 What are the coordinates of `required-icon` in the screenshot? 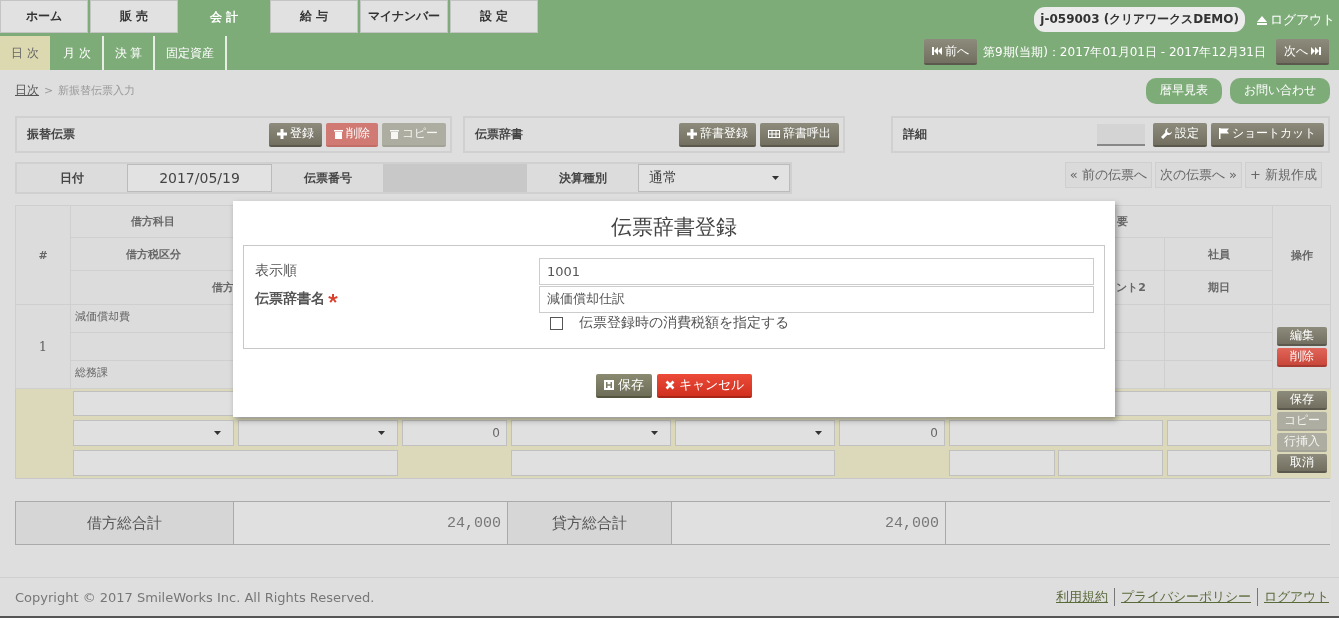 It's located at (333, 299).